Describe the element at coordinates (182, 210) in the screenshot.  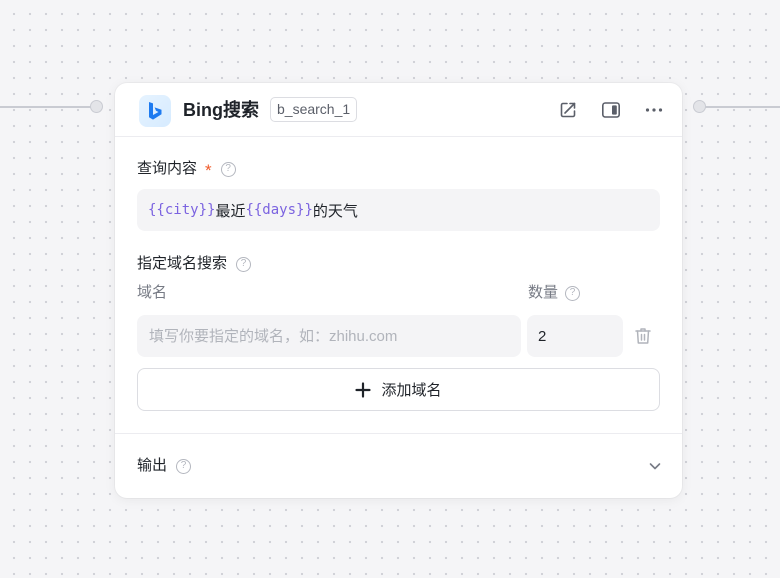
I see `variable-token: {{city}}` at that location.